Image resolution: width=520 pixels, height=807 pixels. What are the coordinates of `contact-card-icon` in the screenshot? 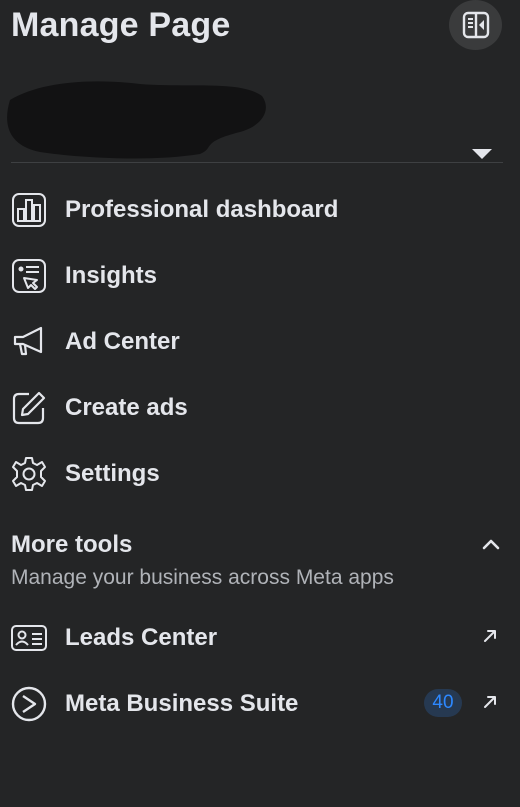 It's located at (29, 638).